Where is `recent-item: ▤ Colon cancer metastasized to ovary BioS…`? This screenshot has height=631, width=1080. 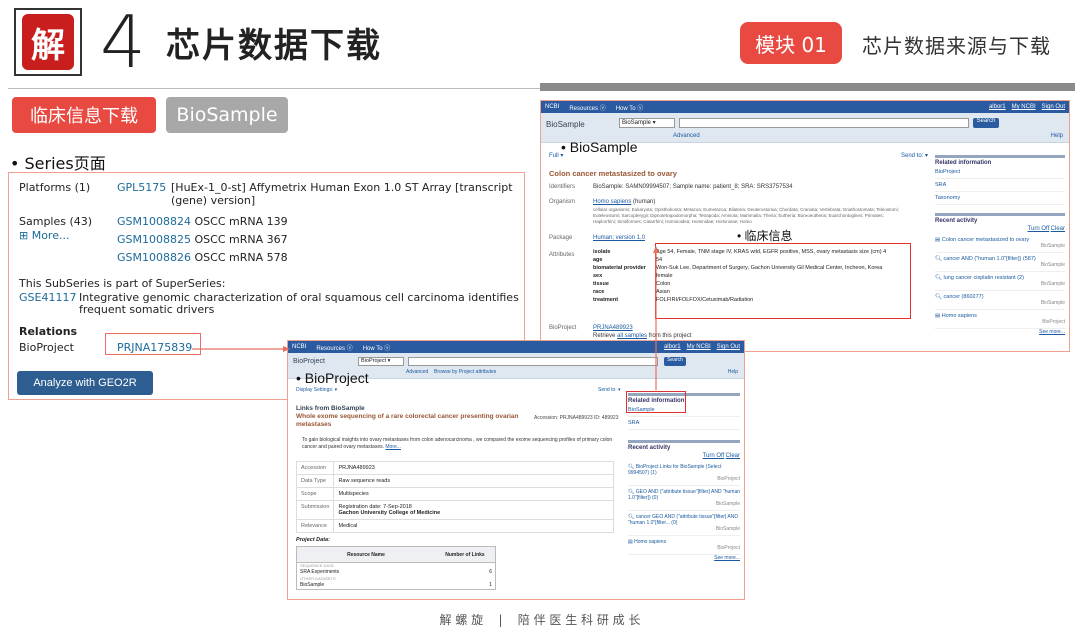 recent-item: ▤ Colon cancer metastasized to ovary BioS… is located at coordinates (1000, 243).